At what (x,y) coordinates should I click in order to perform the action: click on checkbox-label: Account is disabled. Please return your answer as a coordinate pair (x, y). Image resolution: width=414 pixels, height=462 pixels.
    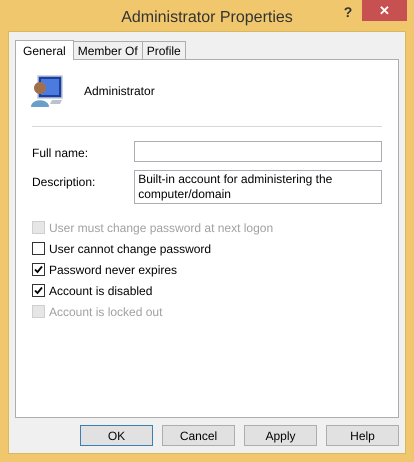
    Looking at the image, I should click on (100, 291).